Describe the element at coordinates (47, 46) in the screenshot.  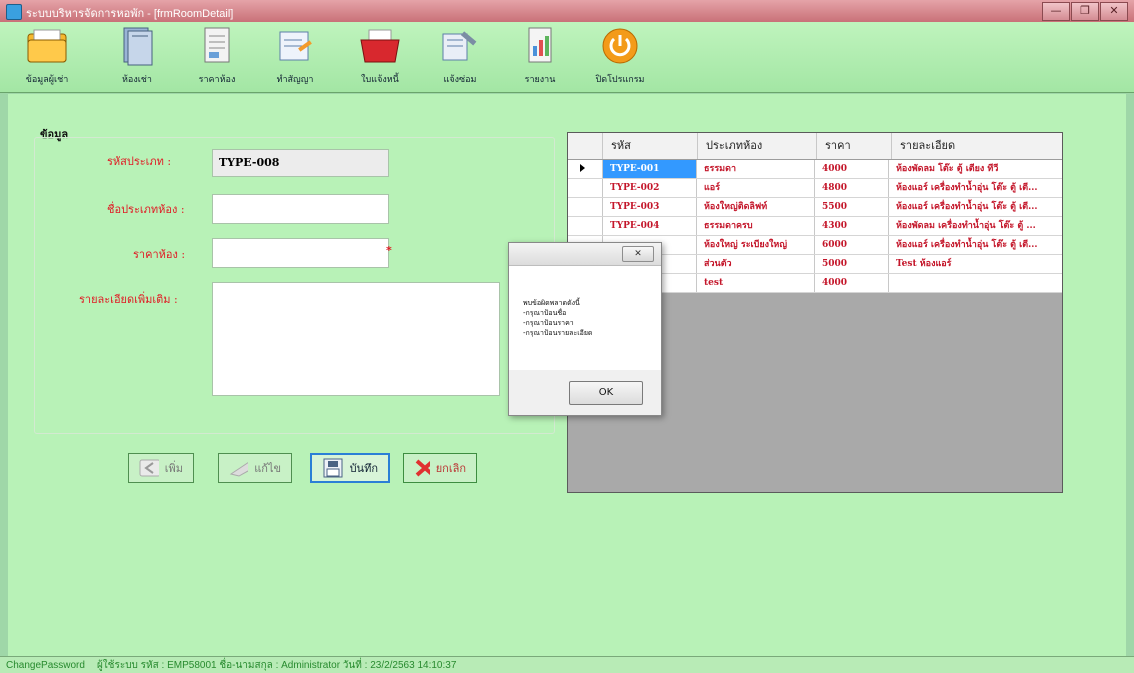
I see `folder-icon` at that location.